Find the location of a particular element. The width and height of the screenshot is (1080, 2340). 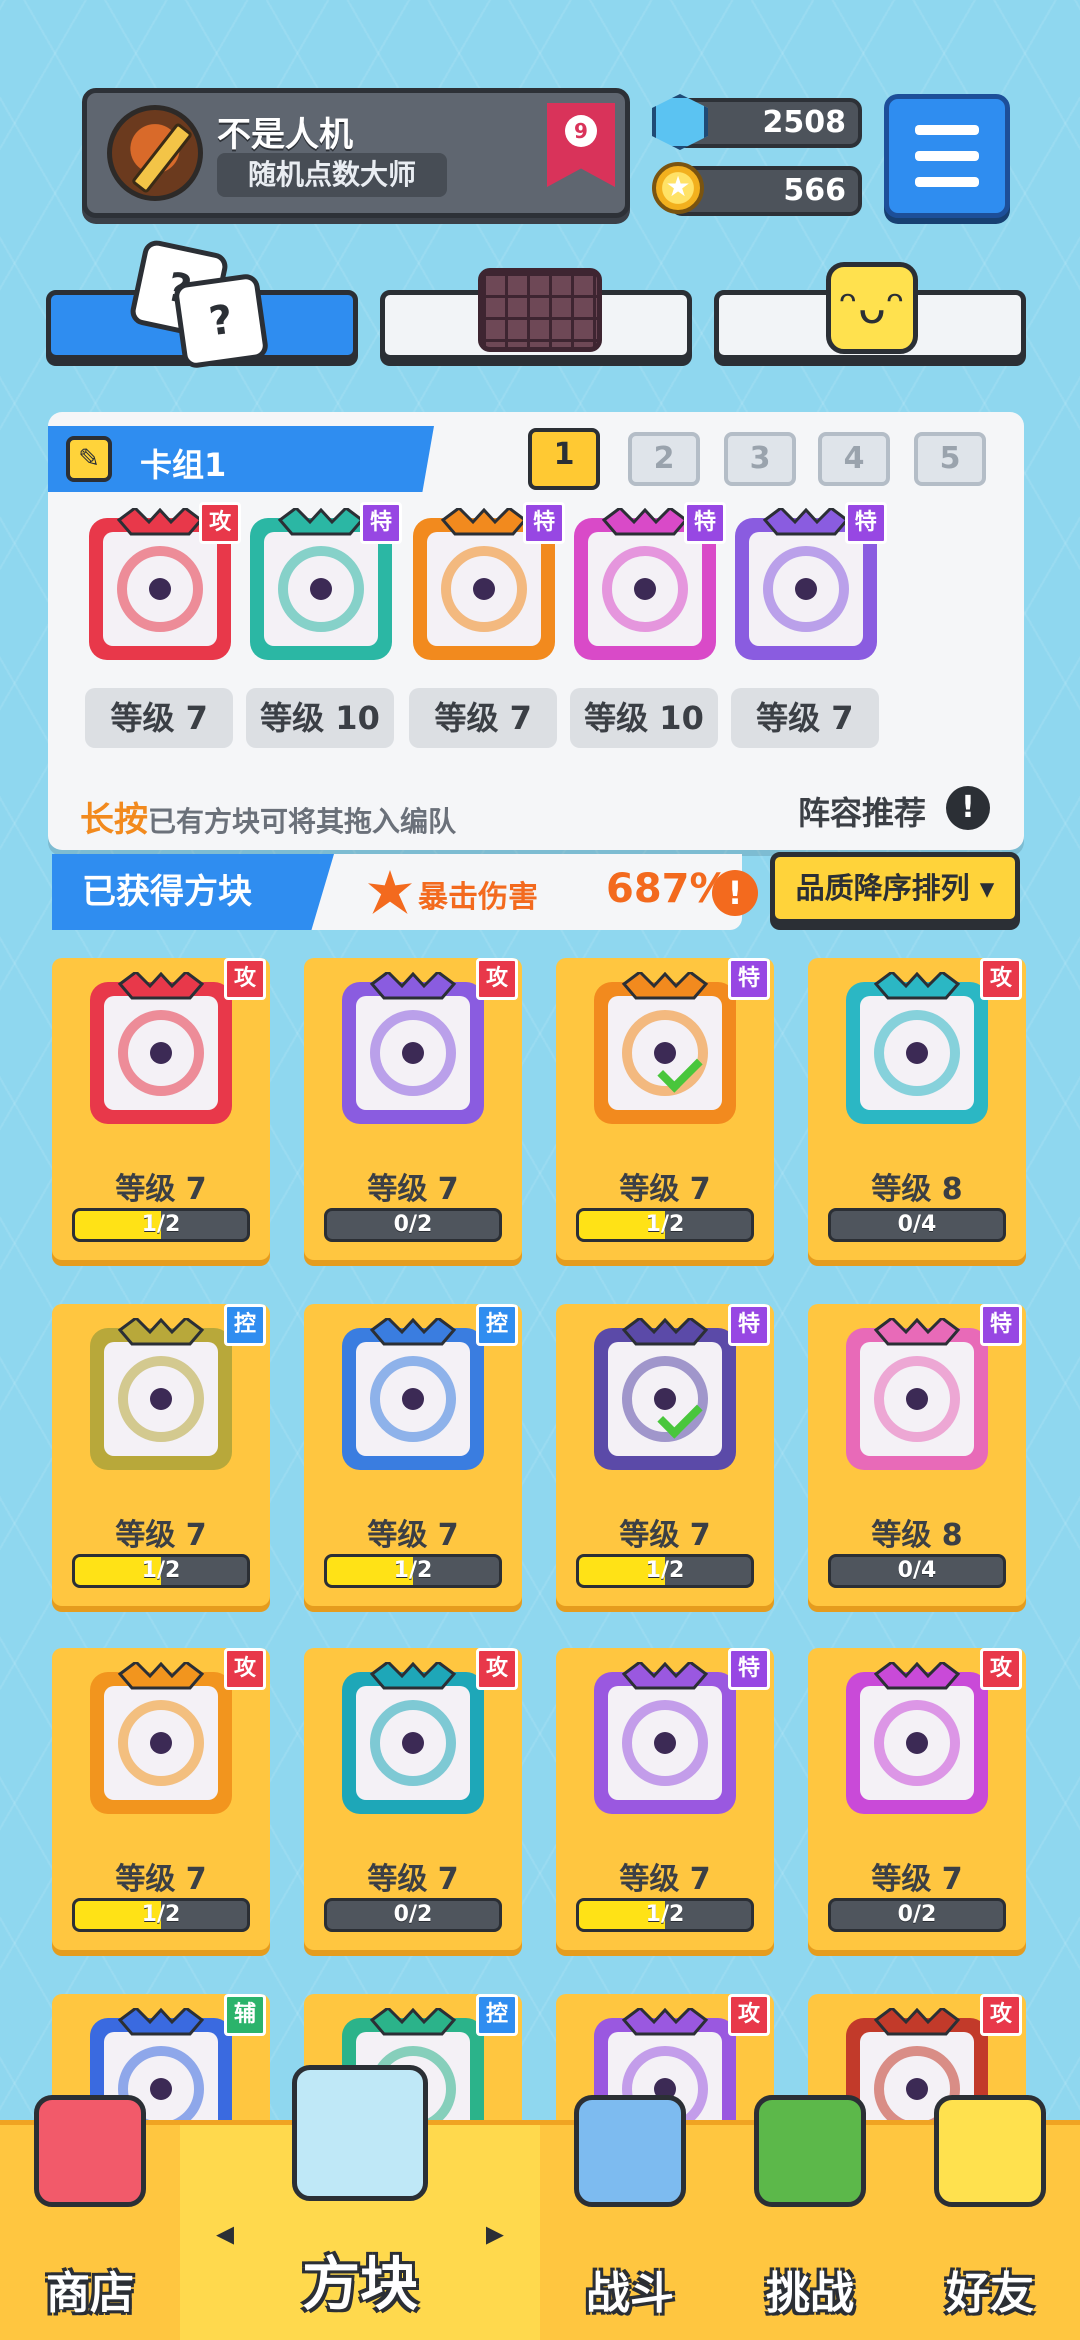

info-icon: ! is located at coordinates (968, 808).